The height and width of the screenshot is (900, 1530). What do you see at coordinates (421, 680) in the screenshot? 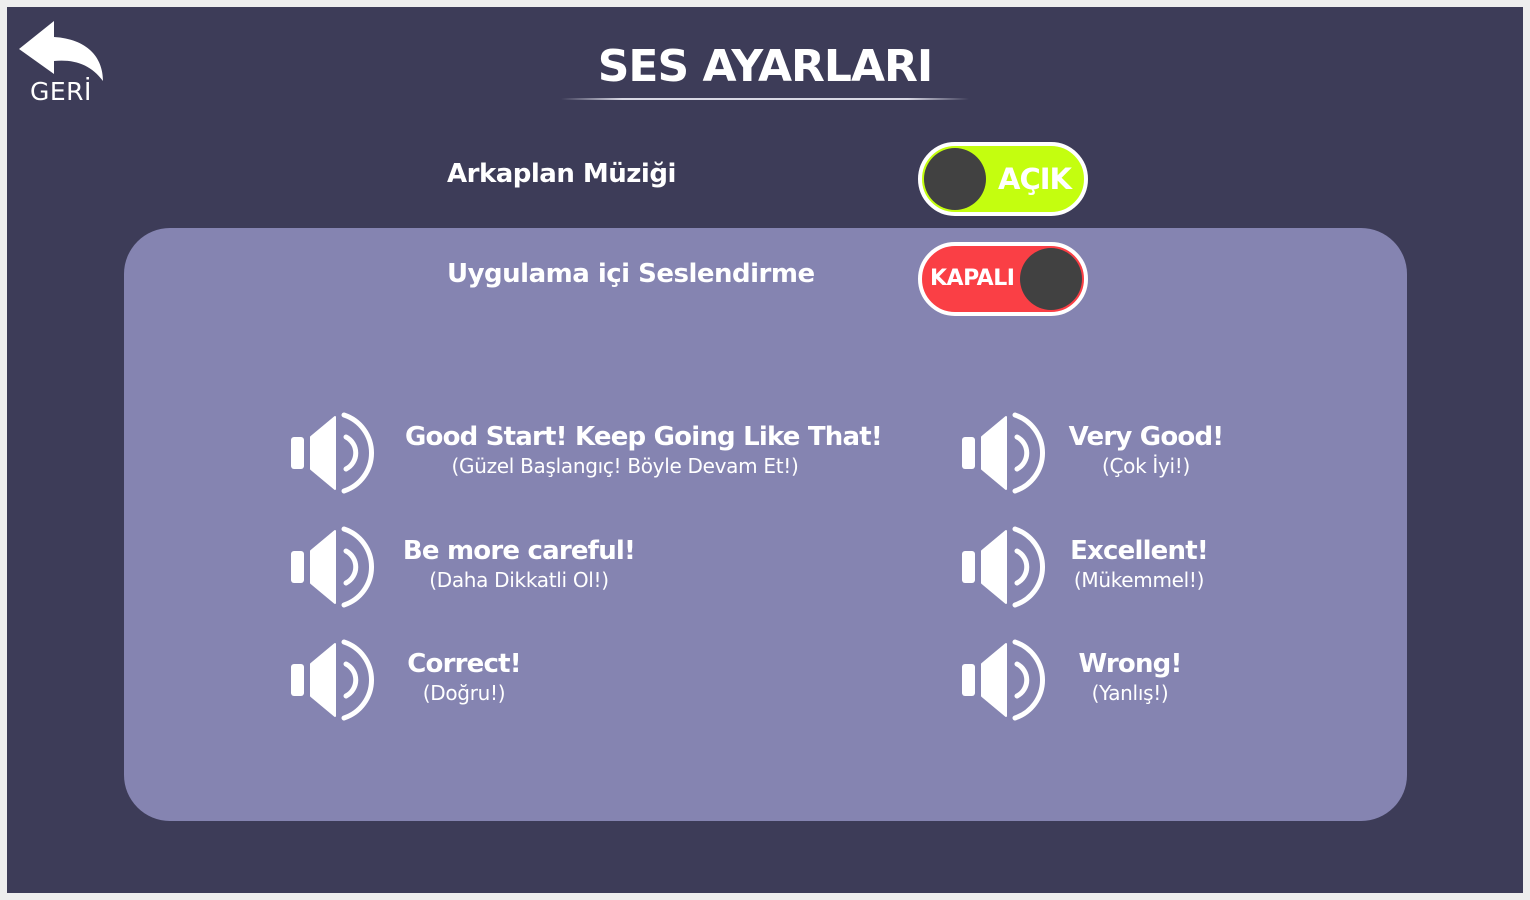
I see `sound-item-correct: Correct! (Doğru!)` at bounding box center [421, 680].